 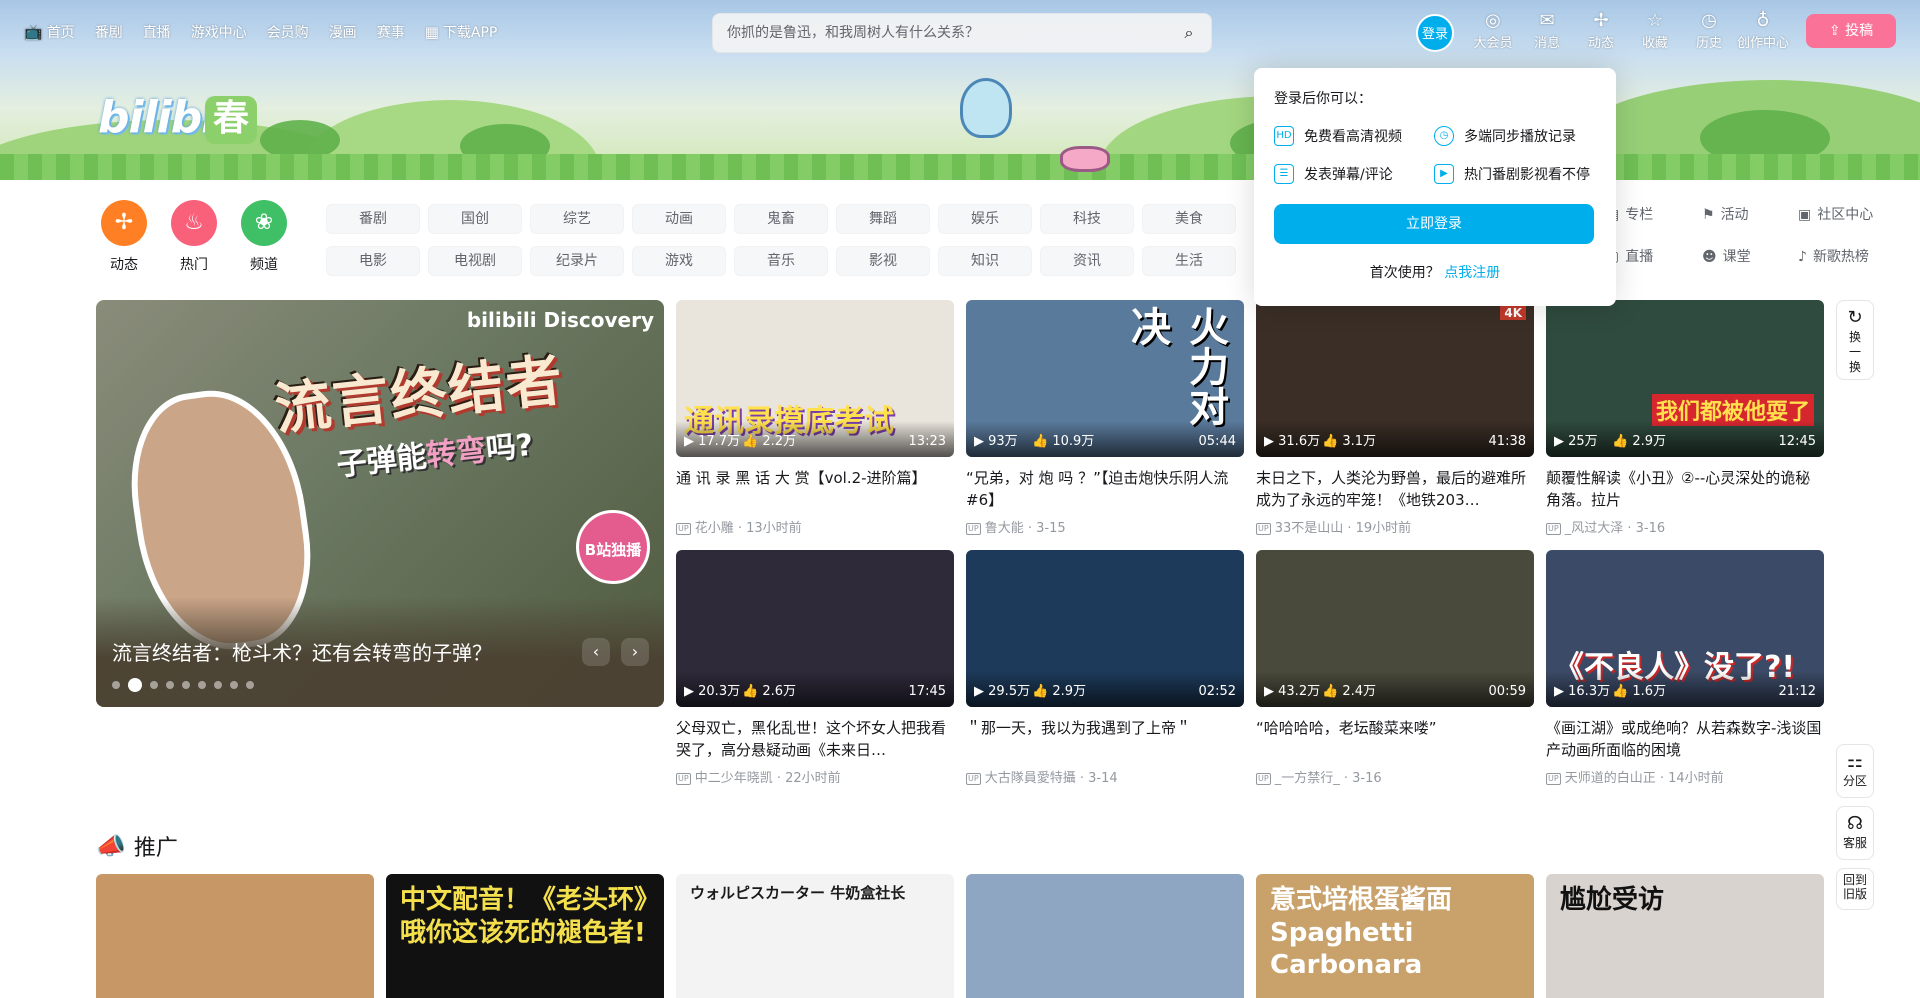 I want to click on login-now-button: 立即登录, so click(x=1434, y=224).